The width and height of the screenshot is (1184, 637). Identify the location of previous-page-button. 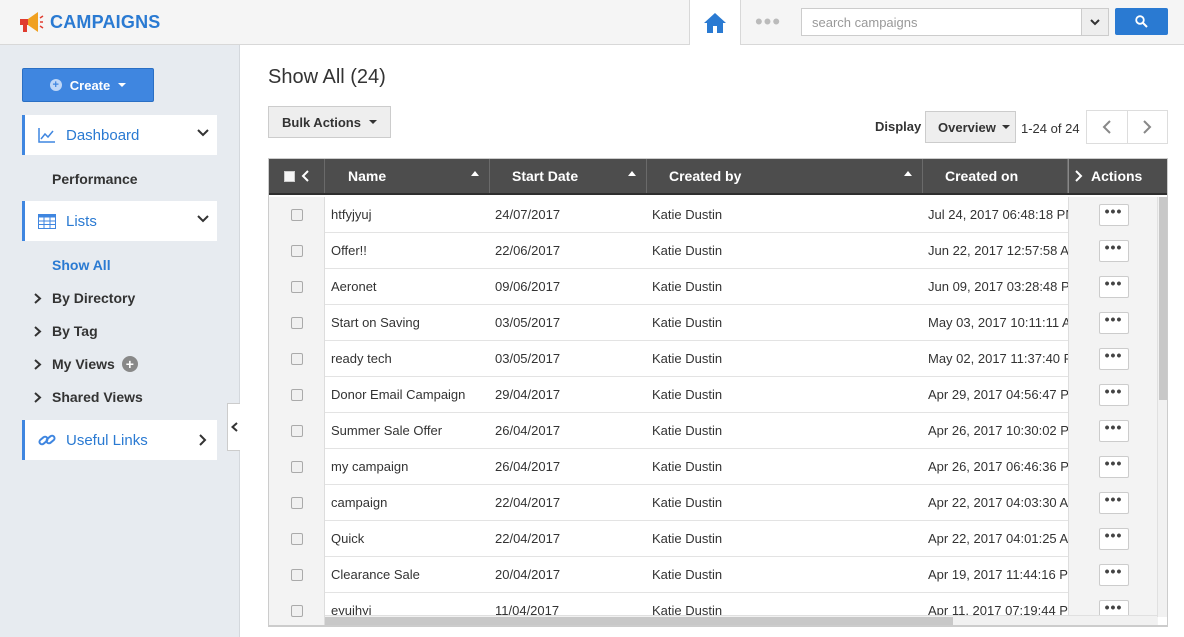
(1107, 127).